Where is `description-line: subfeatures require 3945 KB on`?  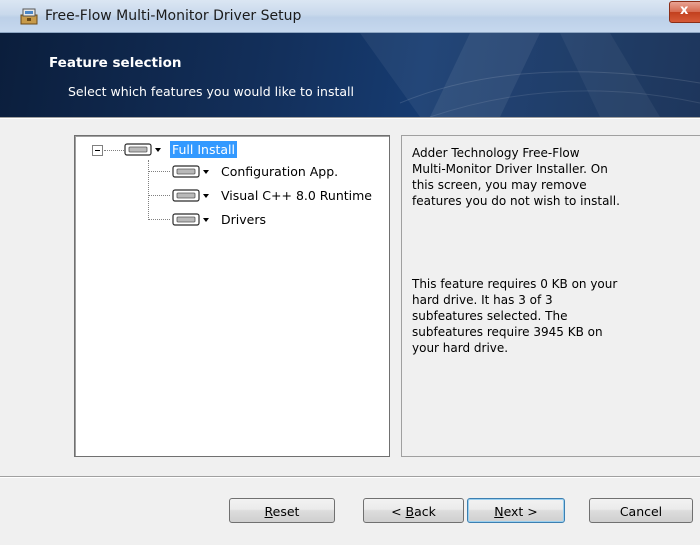 description-line: subfeatures require 3945 KB on is located at coordinates (507, 332).